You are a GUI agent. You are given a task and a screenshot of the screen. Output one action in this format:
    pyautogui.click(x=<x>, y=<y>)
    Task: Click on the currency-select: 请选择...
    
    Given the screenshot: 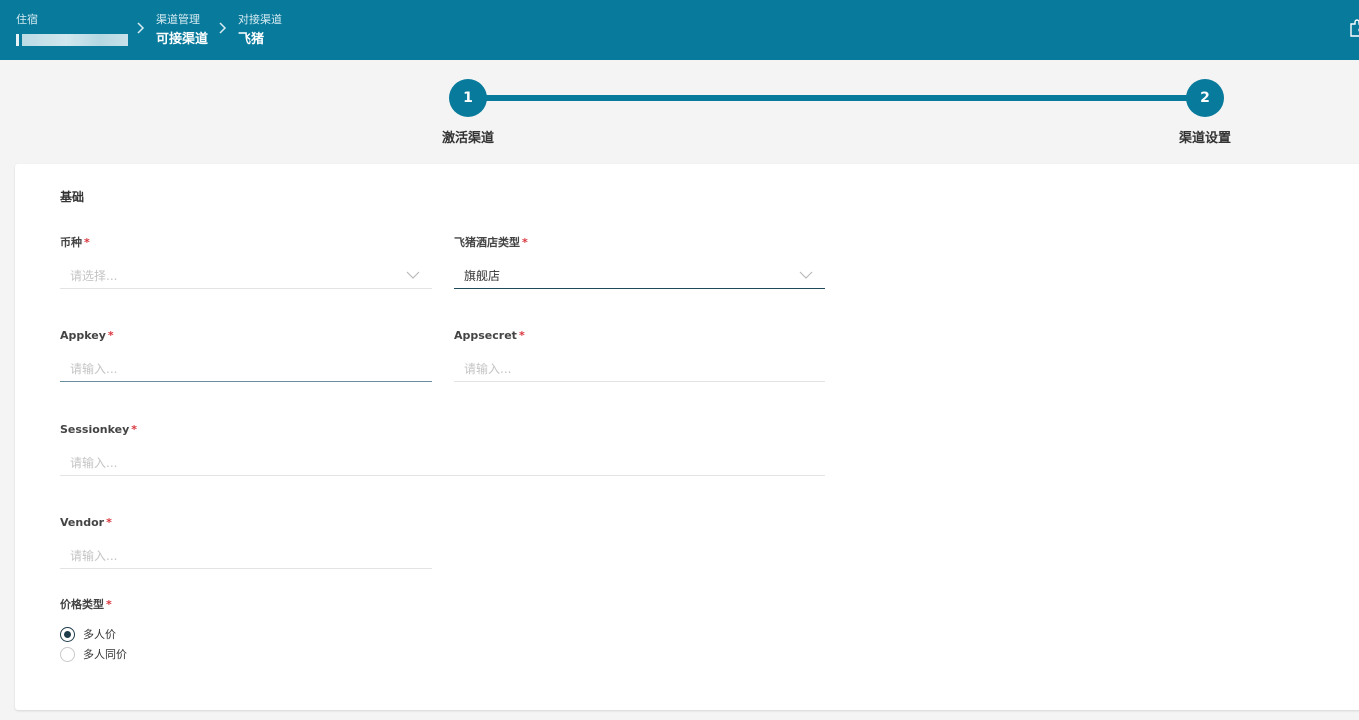 What is the action you would take?
    pyautogui.click(x=246, y=277)
    